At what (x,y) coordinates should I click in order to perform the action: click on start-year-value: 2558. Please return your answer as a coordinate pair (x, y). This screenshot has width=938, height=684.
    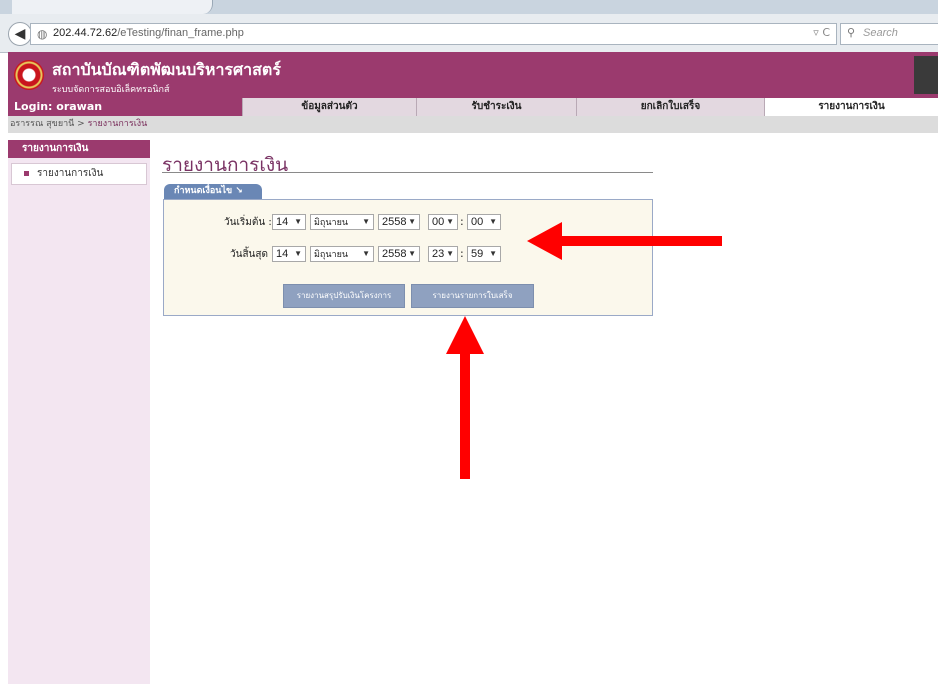
    Looking at the image, I should click on (394, 222).